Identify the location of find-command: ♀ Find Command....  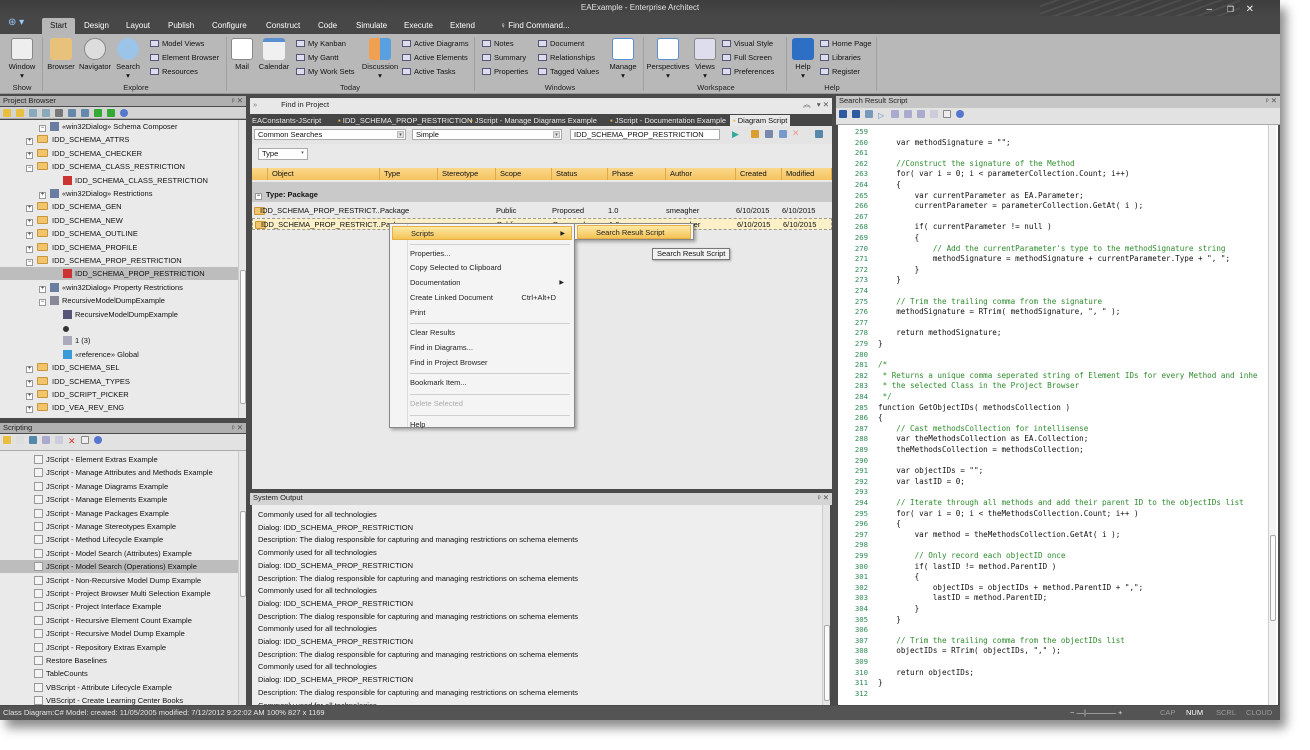
(535, 26).